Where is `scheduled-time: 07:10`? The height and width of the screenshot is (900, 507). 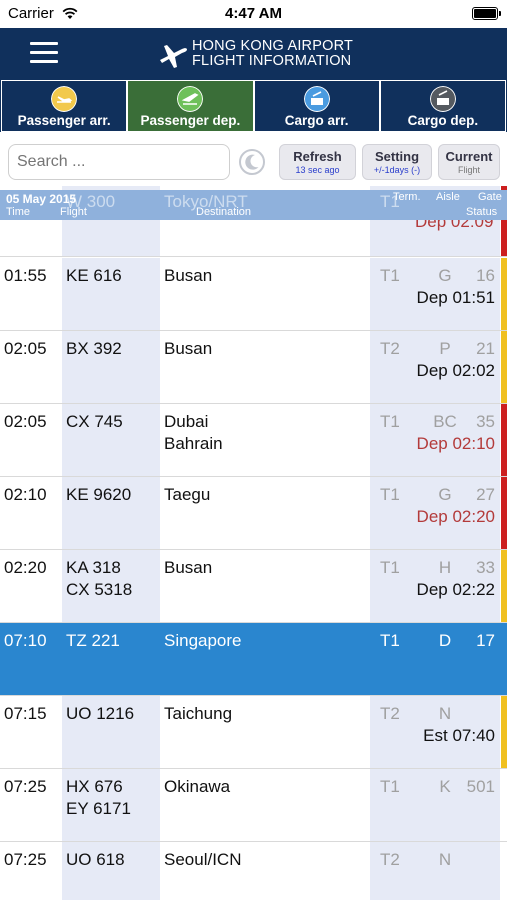
scheduled-time: 07:10 is located at coordinates (25, 640).